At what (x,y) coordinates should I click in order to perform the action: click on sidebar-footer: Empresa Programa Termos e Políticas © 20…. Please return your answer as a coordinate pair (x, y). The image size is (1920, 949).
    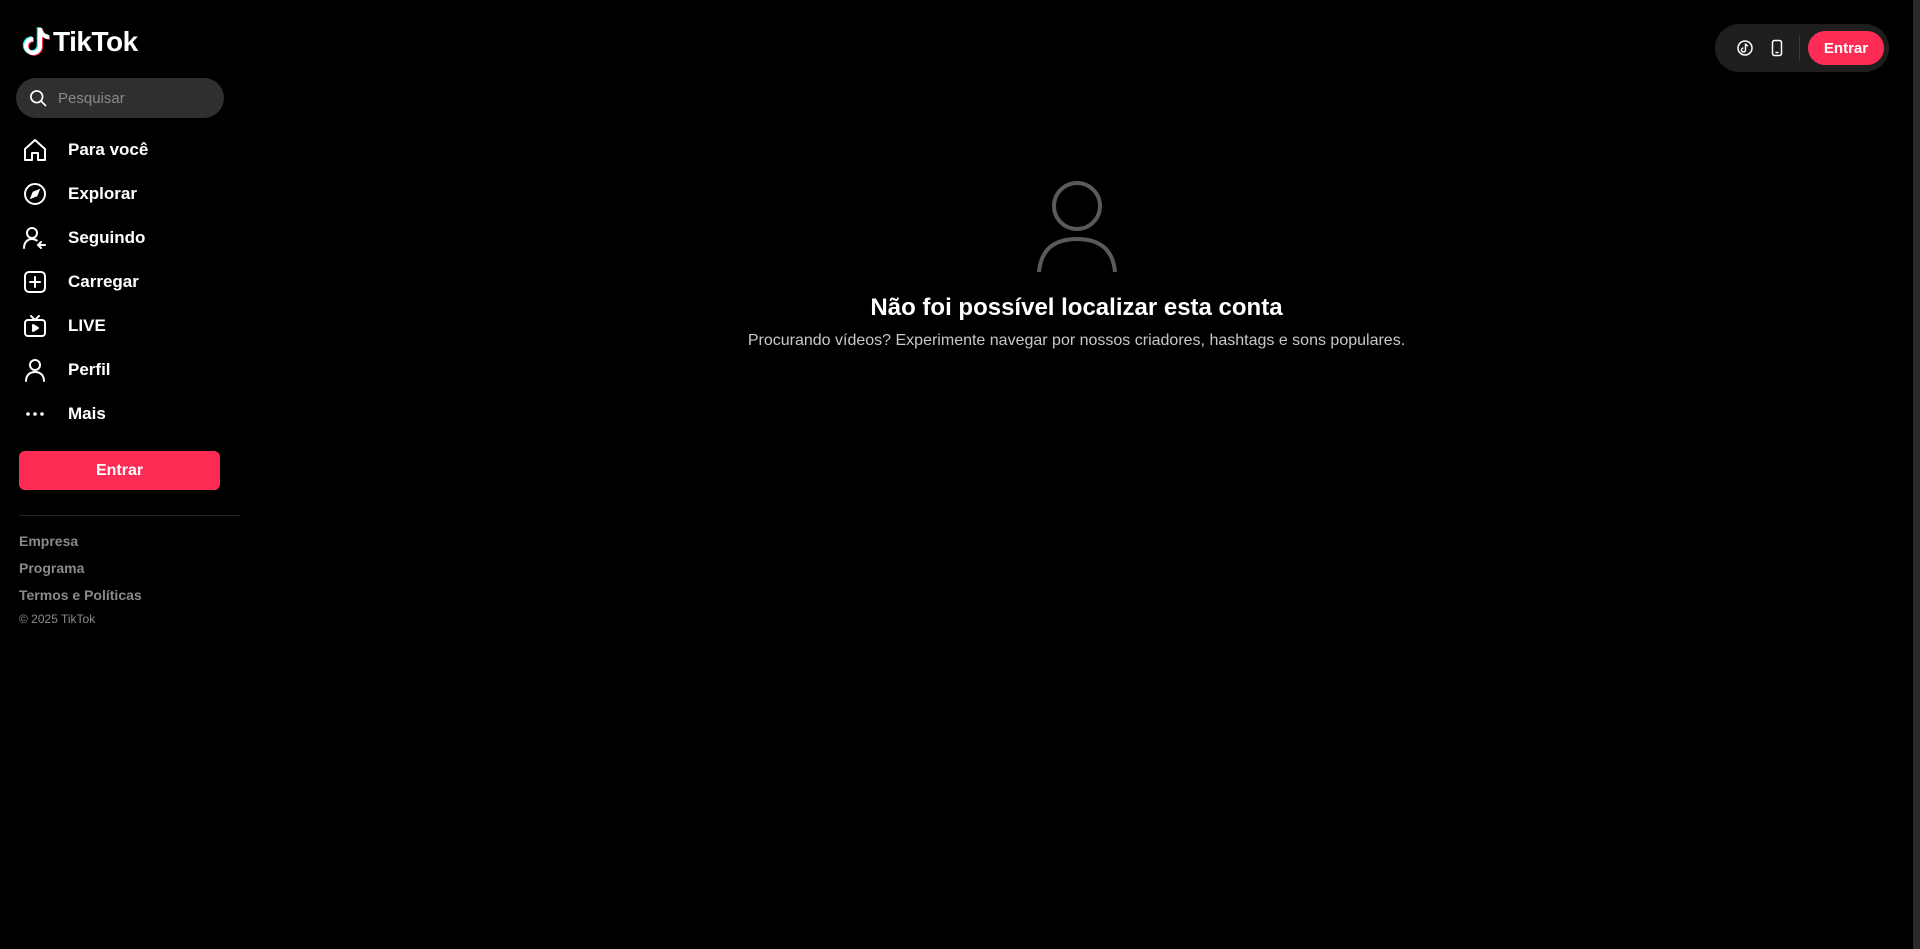
    Looking at the image, I should click on (80, 578).